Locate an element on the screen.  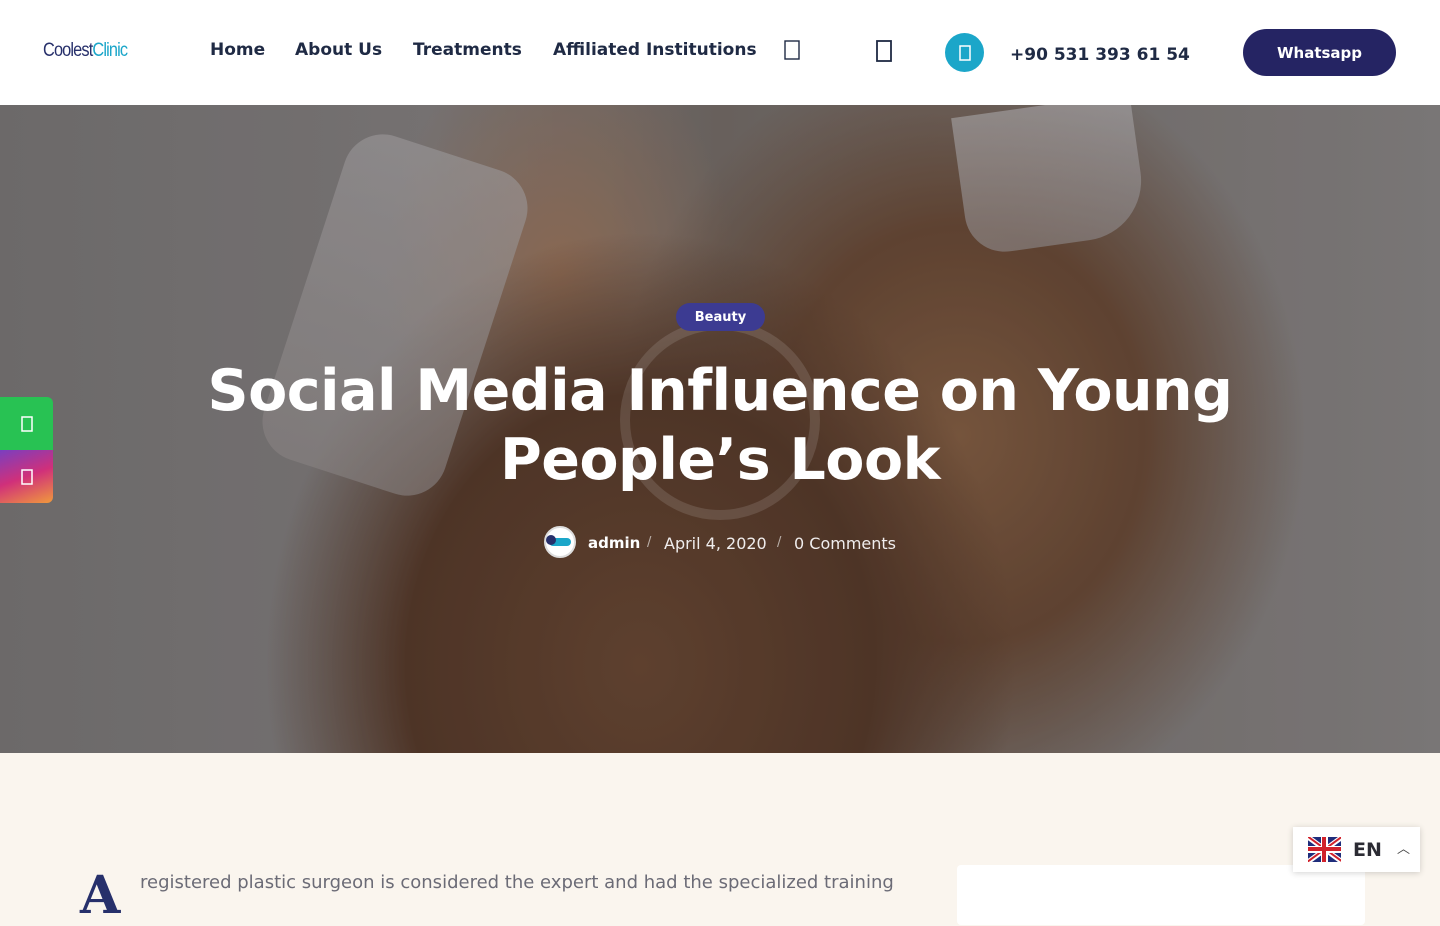
search-icon is located at coordinates (792, 52).